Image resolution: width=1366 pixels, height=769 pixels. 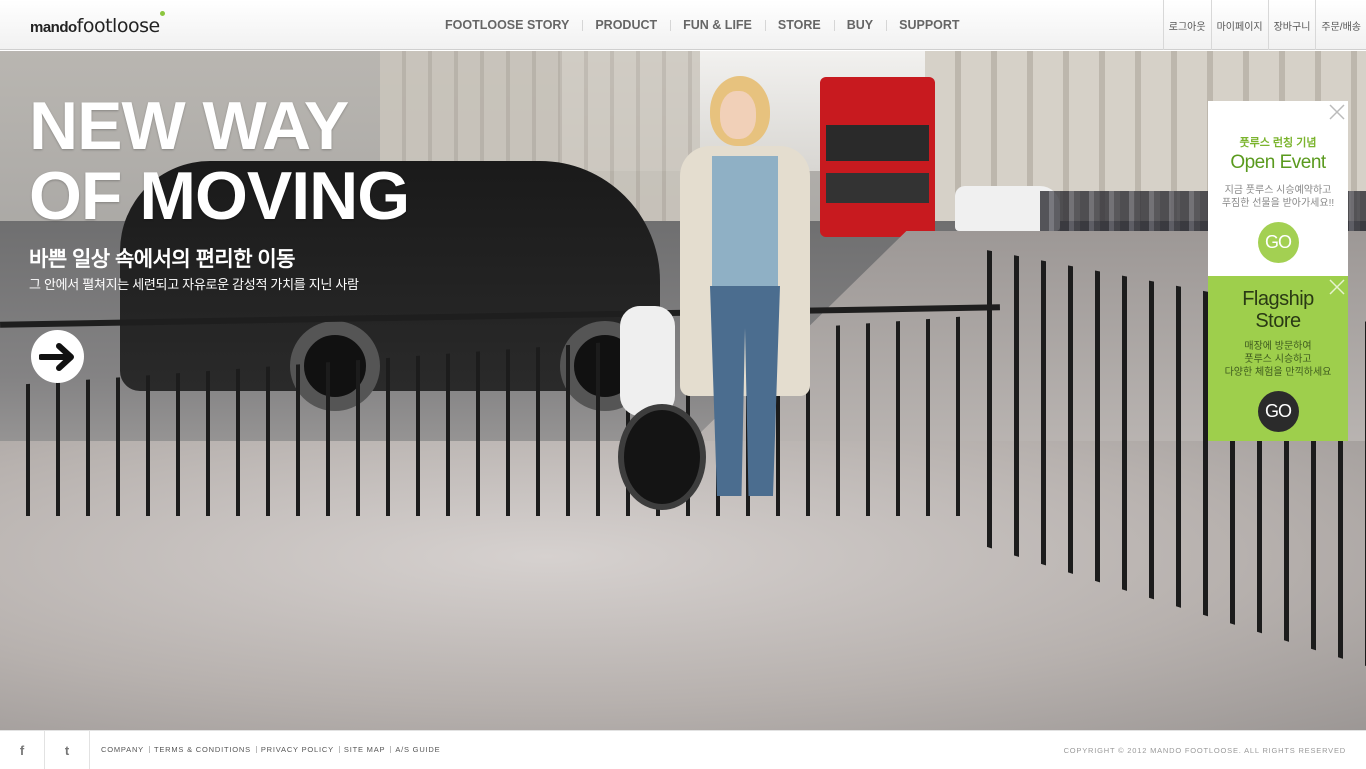 I want to click on hero-subtitle: 바쁜 일상 속에서의 편리한 이동, so click(x=162, y=259).